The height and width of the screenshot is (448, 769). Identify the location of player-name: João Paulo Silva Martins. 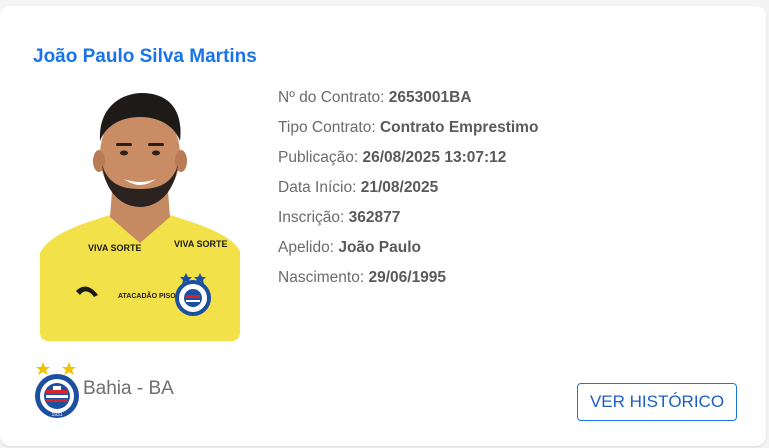
(145, 56).